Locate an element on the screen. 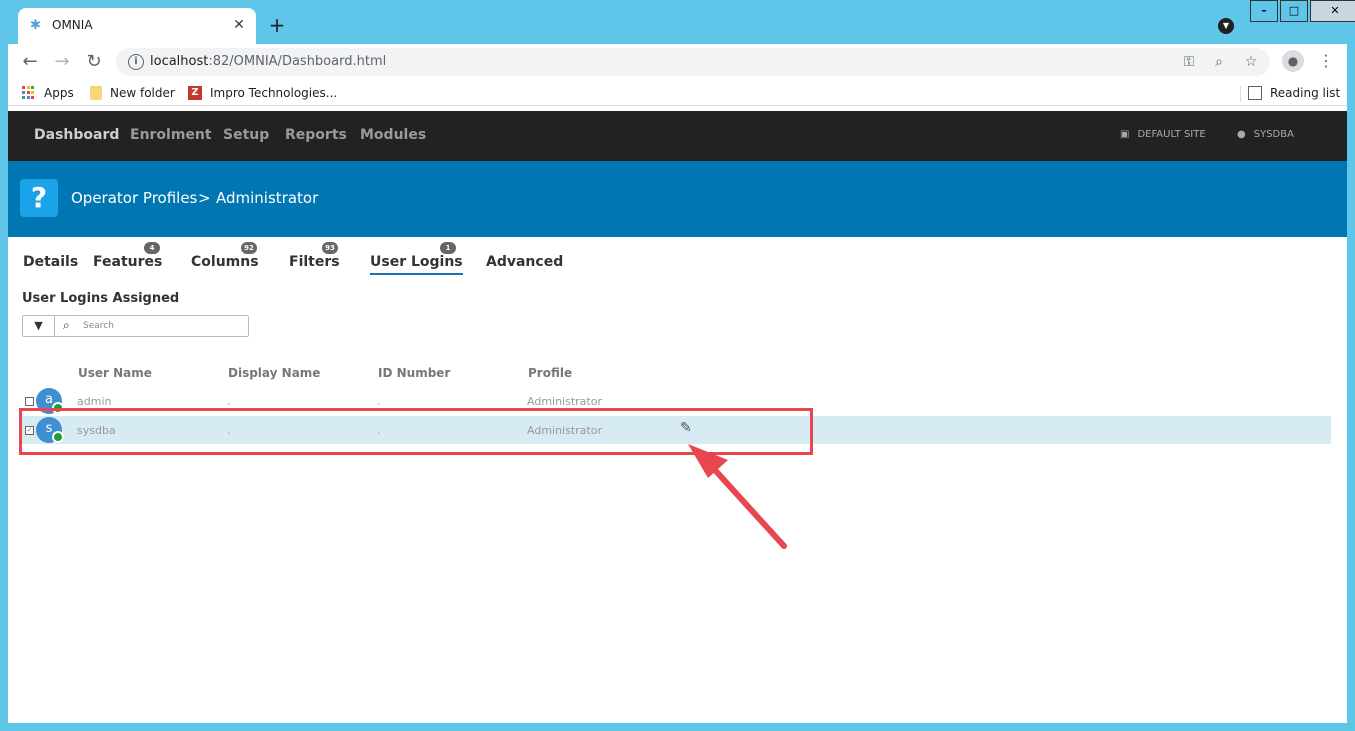 The height and width of the screenshot is (731, 1355). annotation-arrow-icon is located at coordinates (737, 496).